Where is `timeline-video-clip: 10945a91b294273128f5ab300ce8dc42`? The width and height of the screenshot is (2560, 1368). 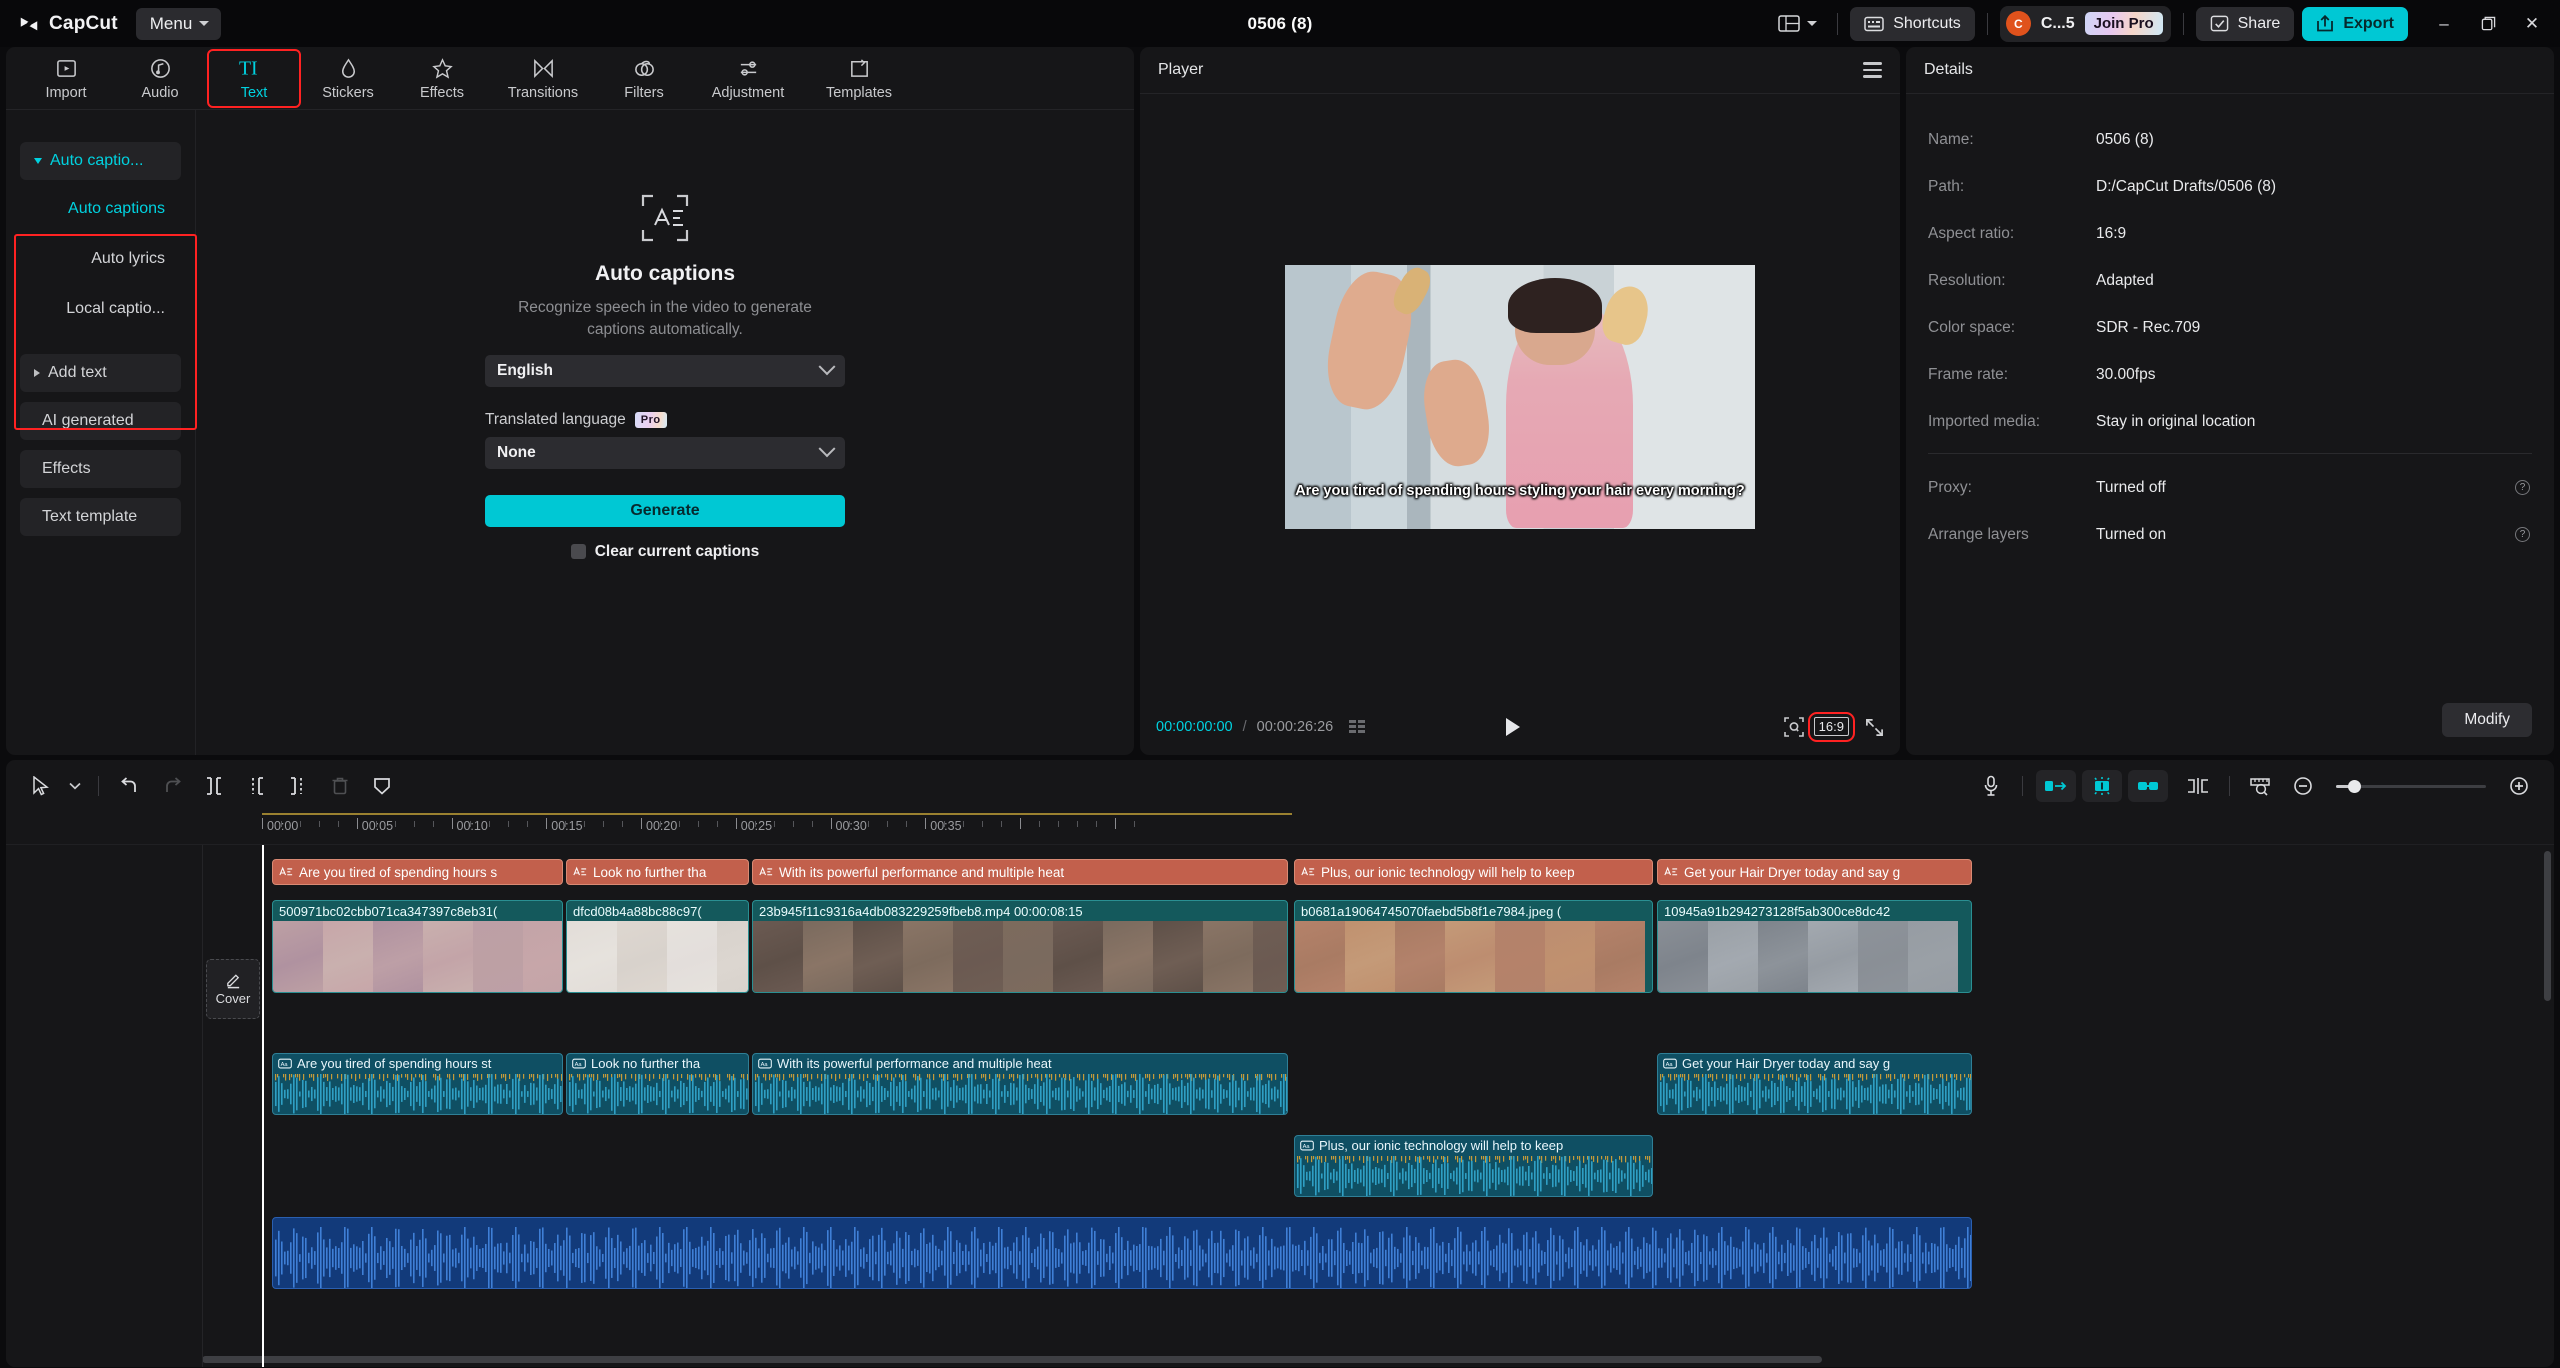 timeline-video-clip: 10945a91b294273128f5ab300ce8dc42 is located at coordinates (1814, 946).